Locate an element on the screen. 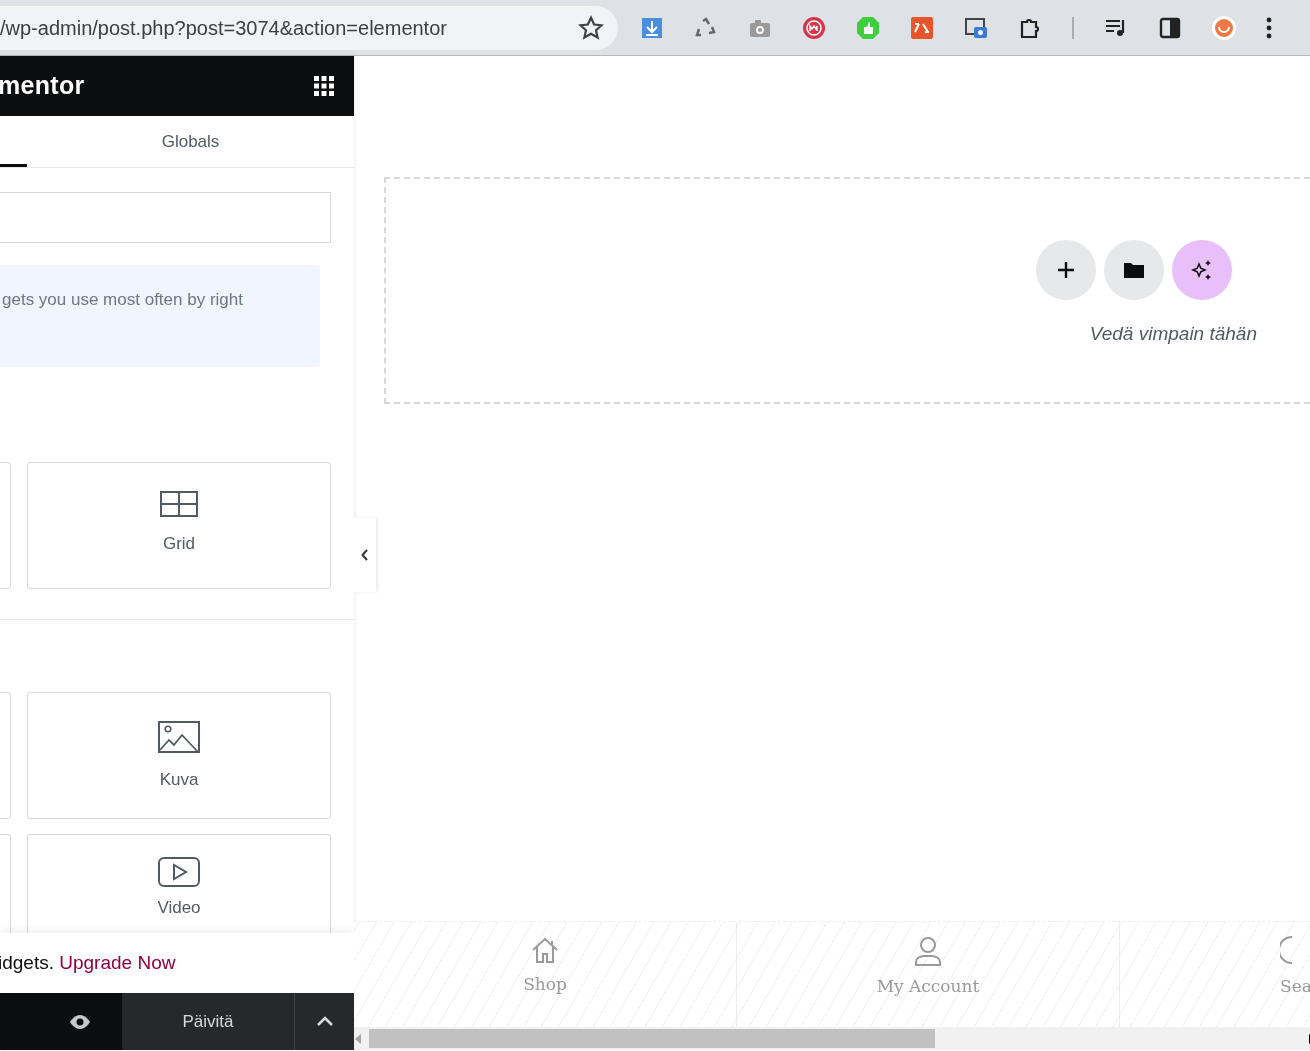 The width and height of the screenshot is (1310, 1051). avatar-icon is located at coordinates (1224, 27).